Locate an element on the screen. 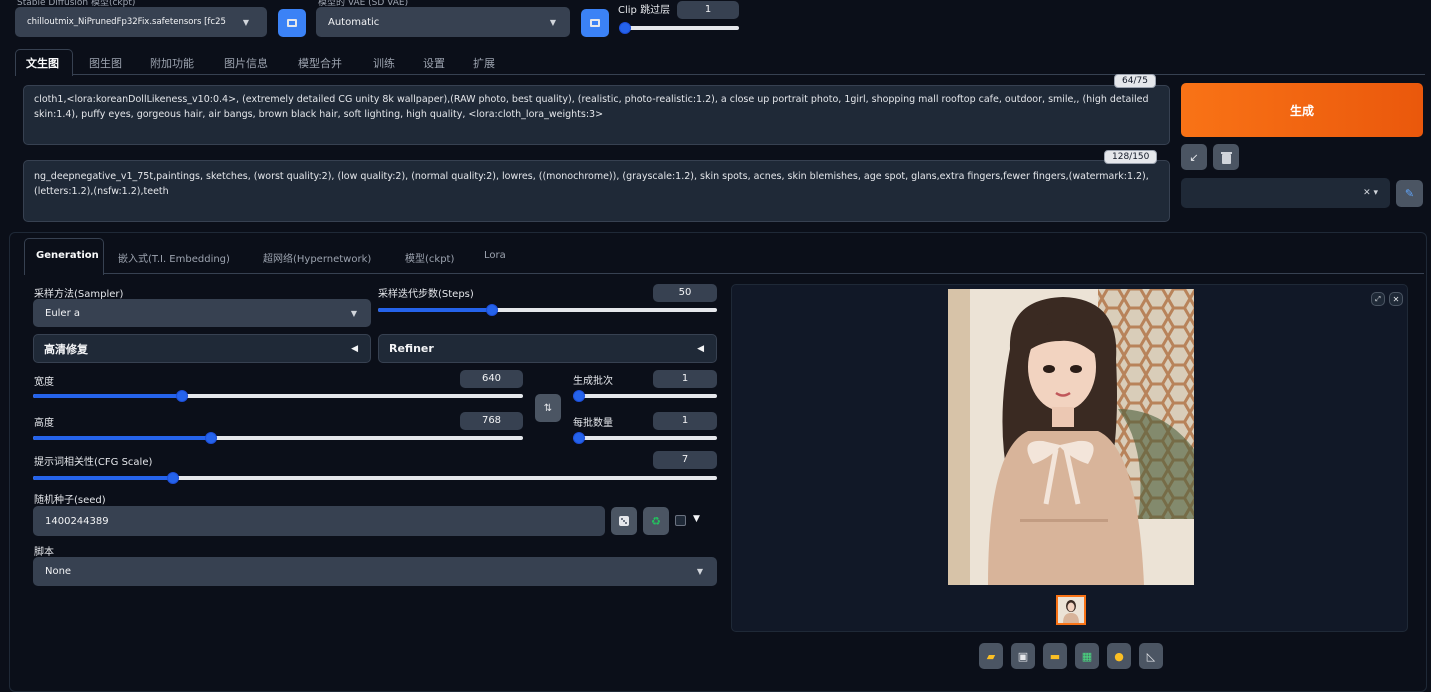 The height and width of the screenshot is (692, 1431). random-seed-button is located at coordinates (624, 521).